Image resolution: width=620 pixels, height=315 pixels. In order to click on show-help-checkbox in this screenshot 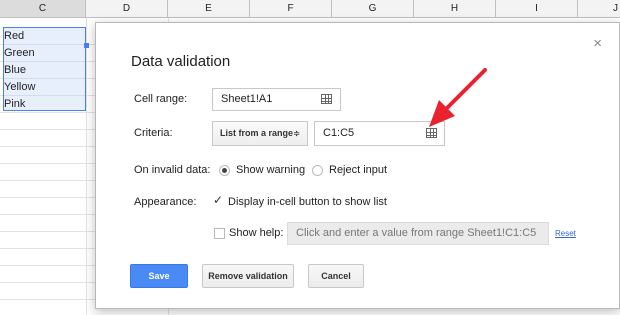, I will do `click(219, 233)`.